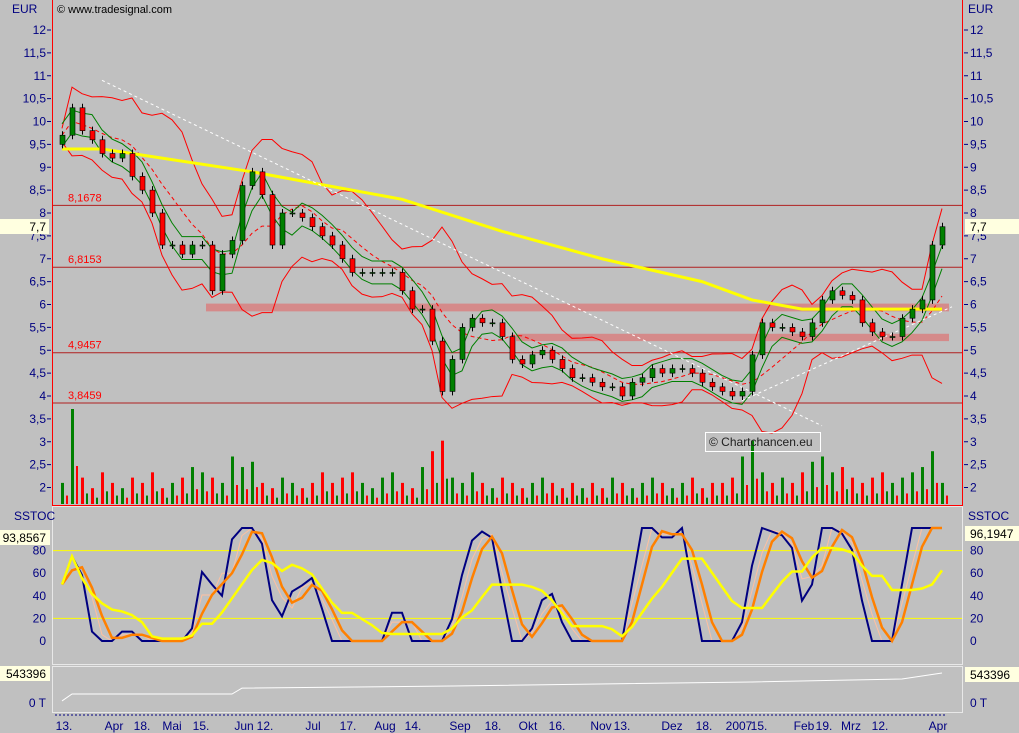 This screenshot has width=1019, height=733. Describe the element at coordinates (977, 30) in the screenshot. I see `price-tick-right: 12` at that location.